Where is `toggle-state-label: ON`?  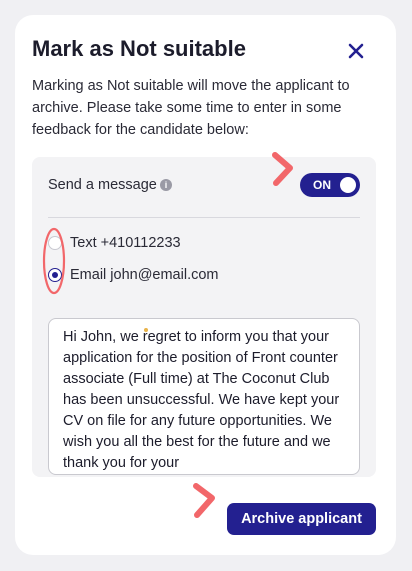
toggle-state-label: ON is located at coordinates (322, 185).